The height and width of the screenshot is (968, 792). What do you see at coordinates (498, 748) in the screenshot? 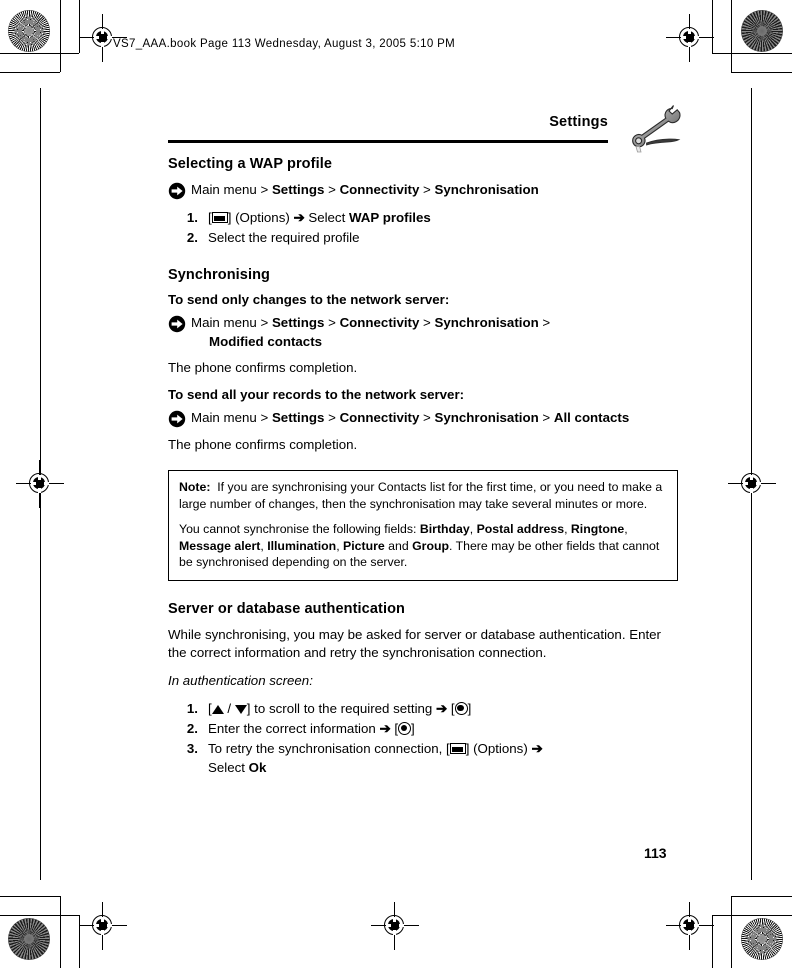
I see `step-seg-b: ] (Options)` at bounding box center [498, 748].